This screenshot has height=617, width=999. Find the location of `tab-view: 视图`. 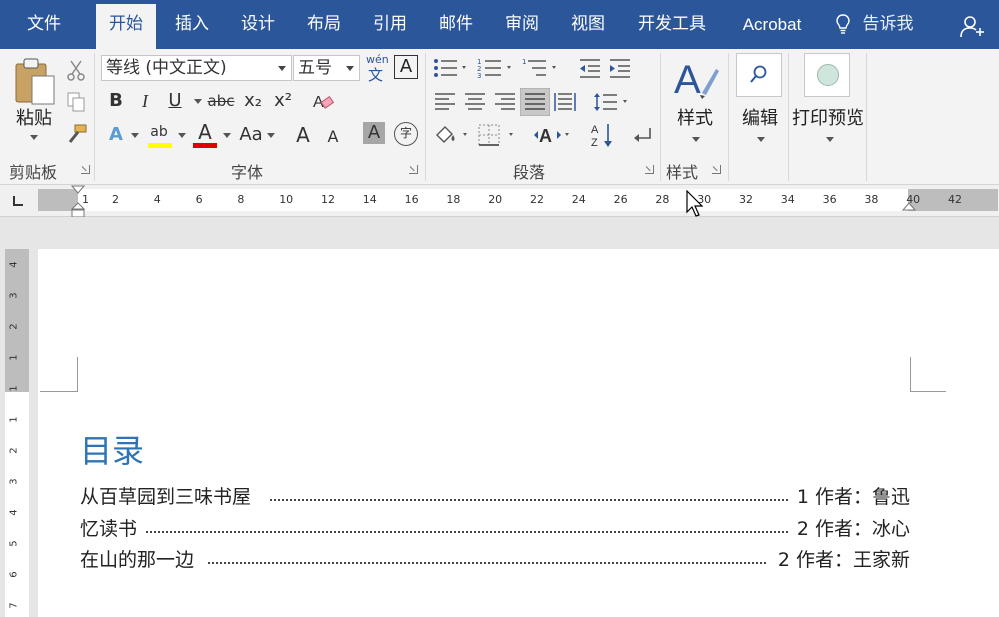

tab-view: 视图 is located at coordinates (588, 24).